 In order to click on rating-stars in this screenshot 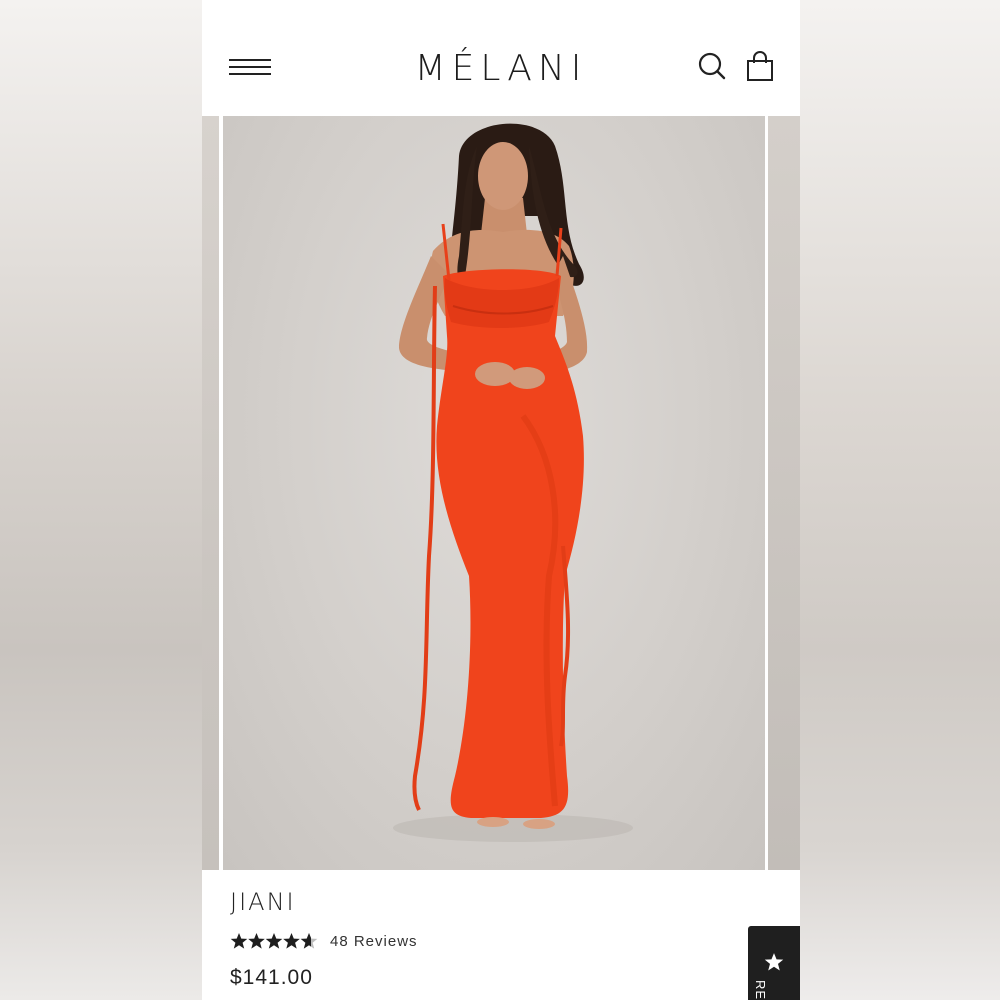, I will do `click(274, 941)`.